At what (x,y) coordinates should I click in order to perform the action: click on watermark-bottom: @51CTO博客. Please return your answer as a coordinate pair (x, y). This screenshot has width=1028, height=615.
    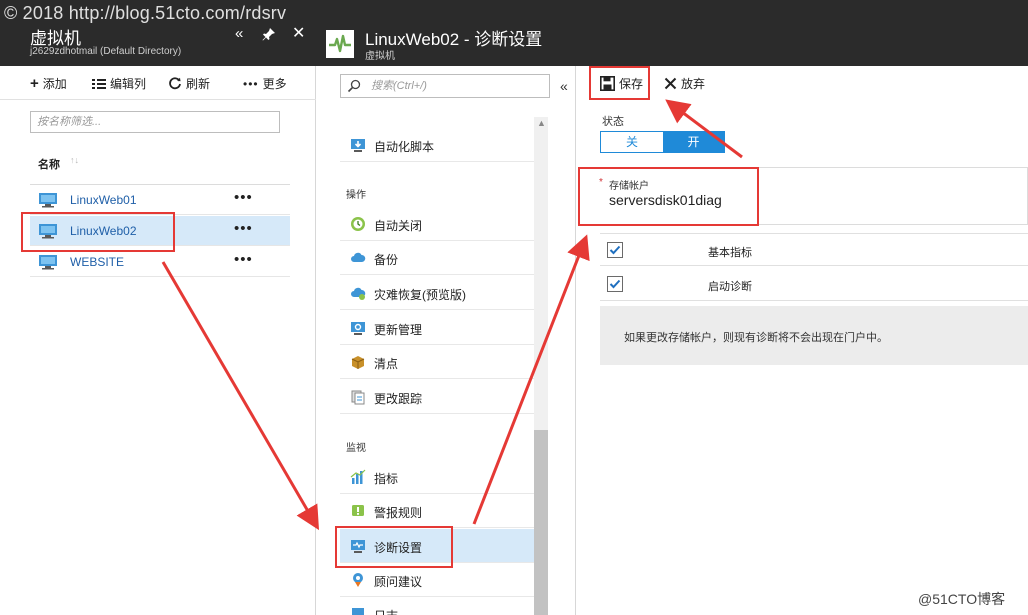
    Looking at the image, I should click on (962, 599).